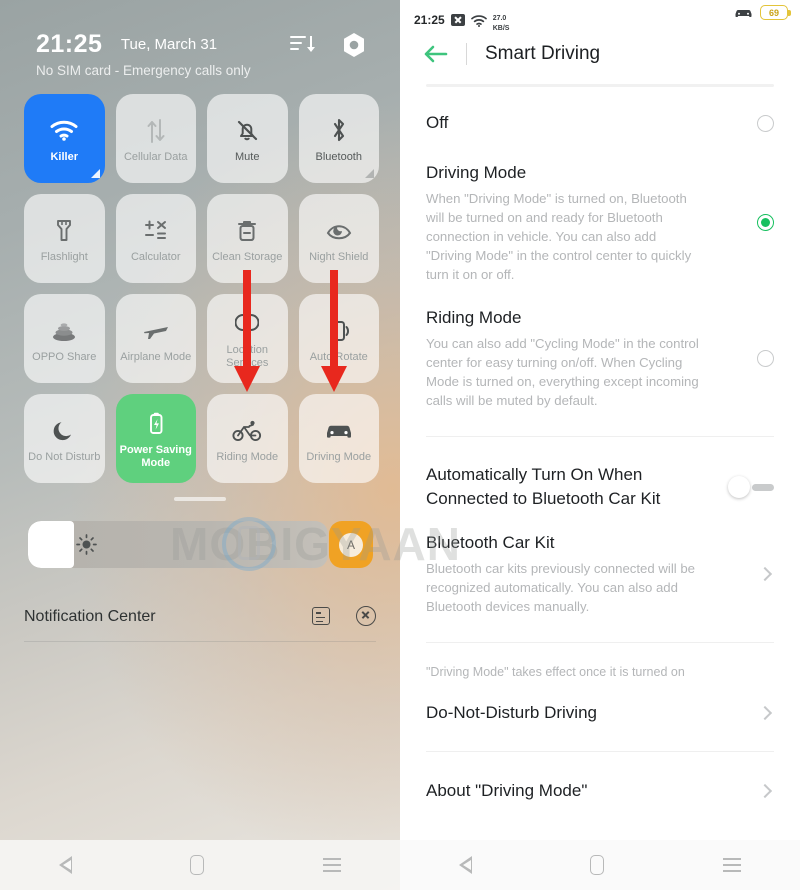 Image resolution: width=800 pixels, height=890 pixels. Describe the element at coordinates (369, 173) in the screenshot. I see `tile-corner-flag` at that location.